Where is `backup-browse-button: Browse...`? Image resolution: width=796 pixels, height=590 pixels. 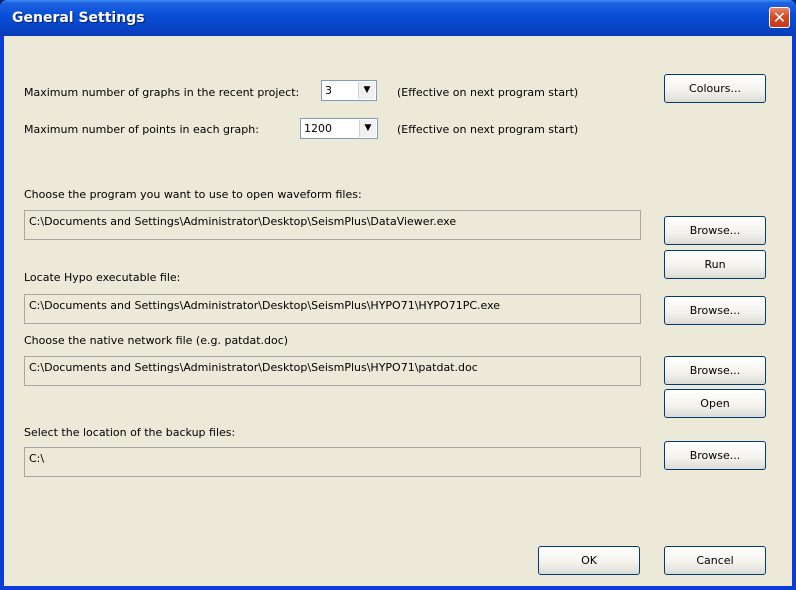 backup-browse-button: Browse... is located at coordinates (715, 455).